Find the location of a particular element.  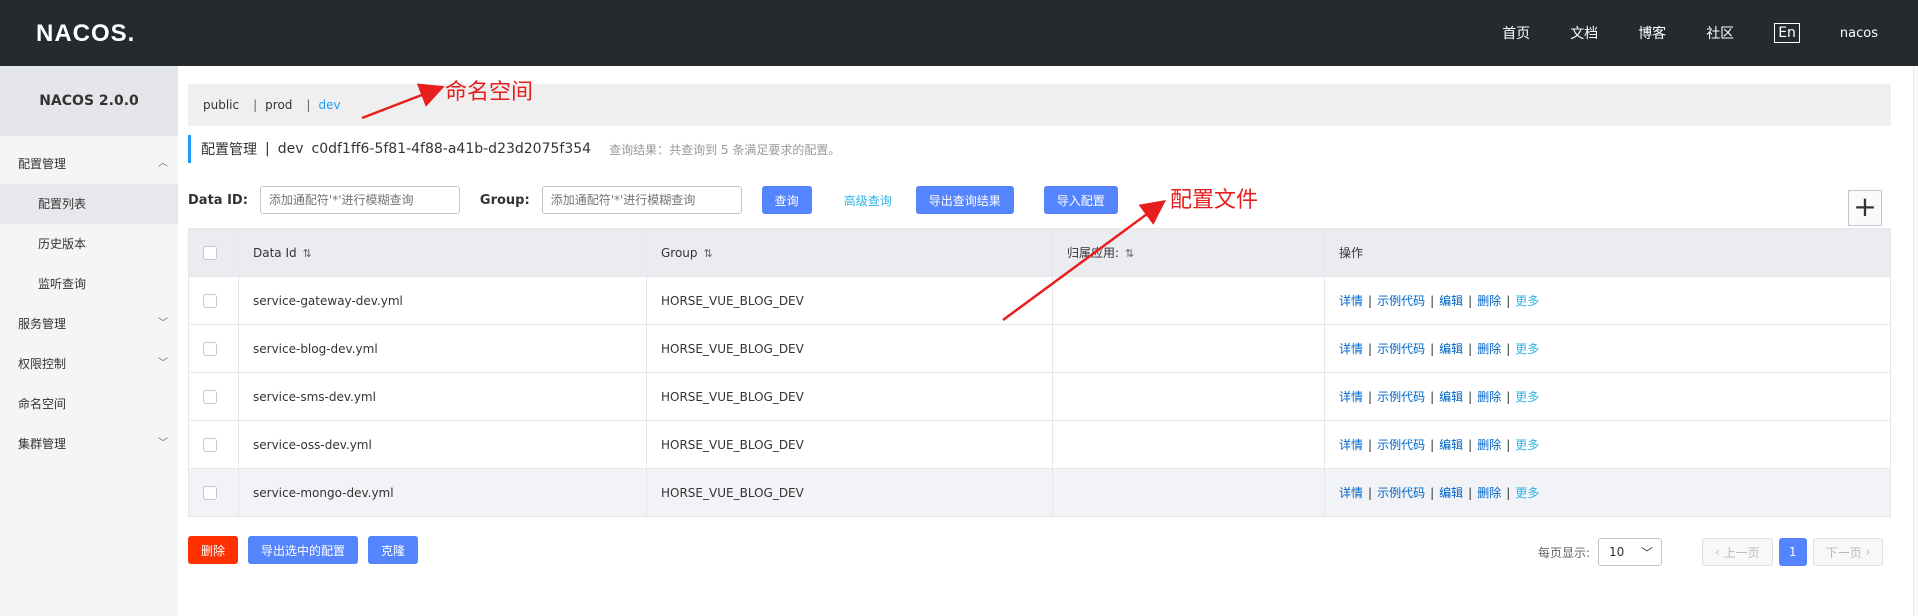

sidebar-item-history: 历史版本 is located at coordinates (89, 244).